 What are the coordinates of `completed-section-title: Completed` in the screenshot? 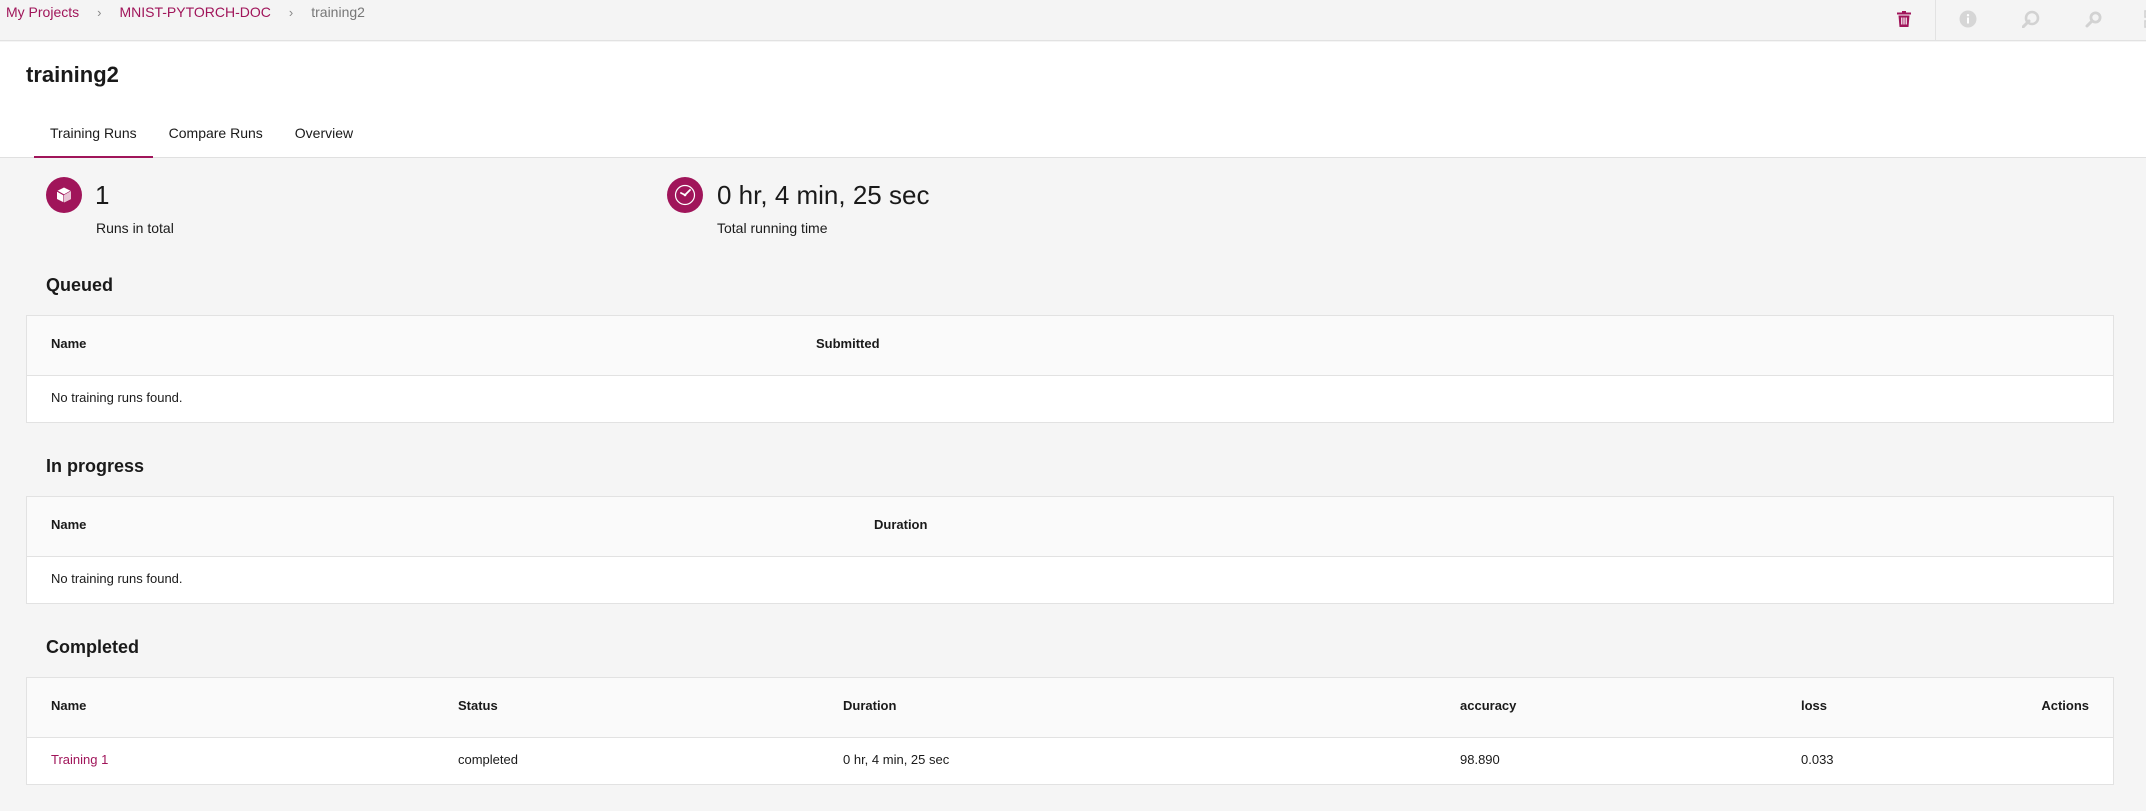 It's located at (93, 647).